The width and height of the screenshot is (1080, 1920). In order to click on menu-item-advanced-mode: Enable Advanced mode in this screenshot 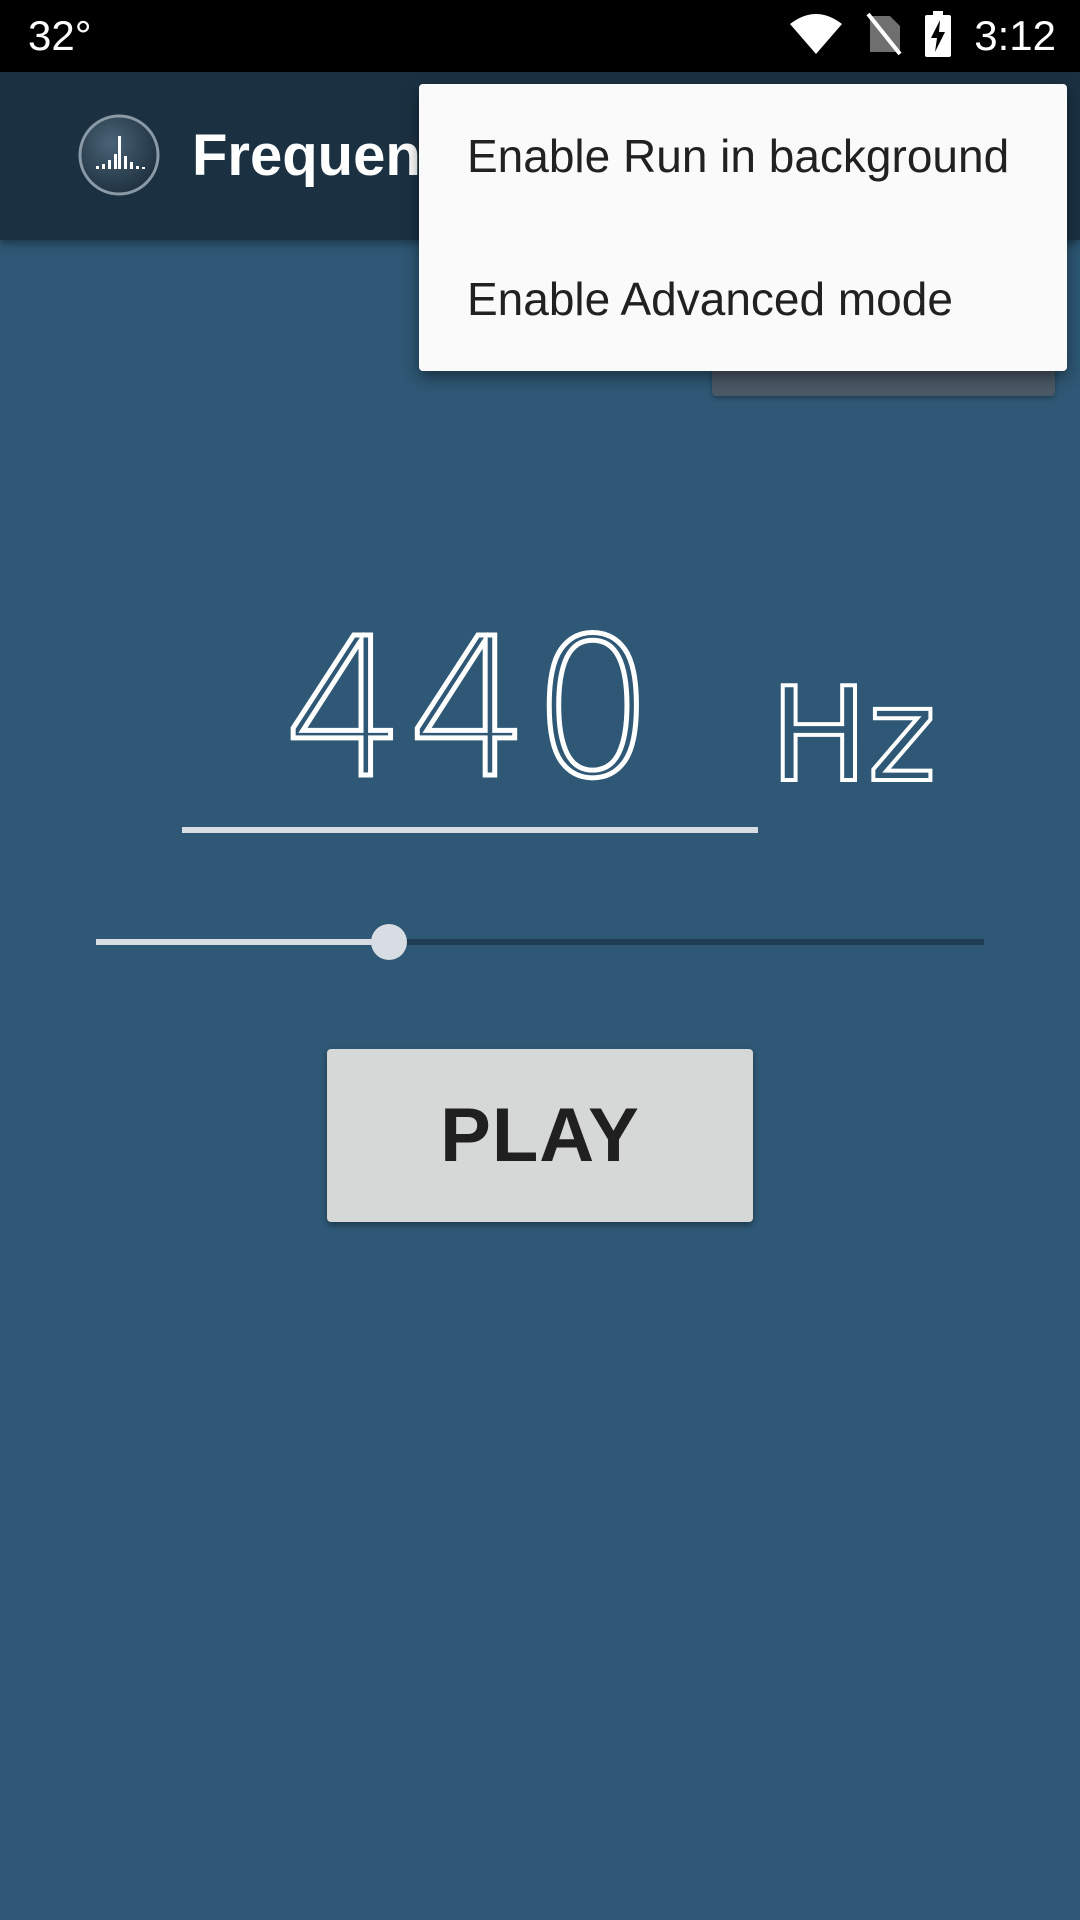, I will do `click(743, 299)`.